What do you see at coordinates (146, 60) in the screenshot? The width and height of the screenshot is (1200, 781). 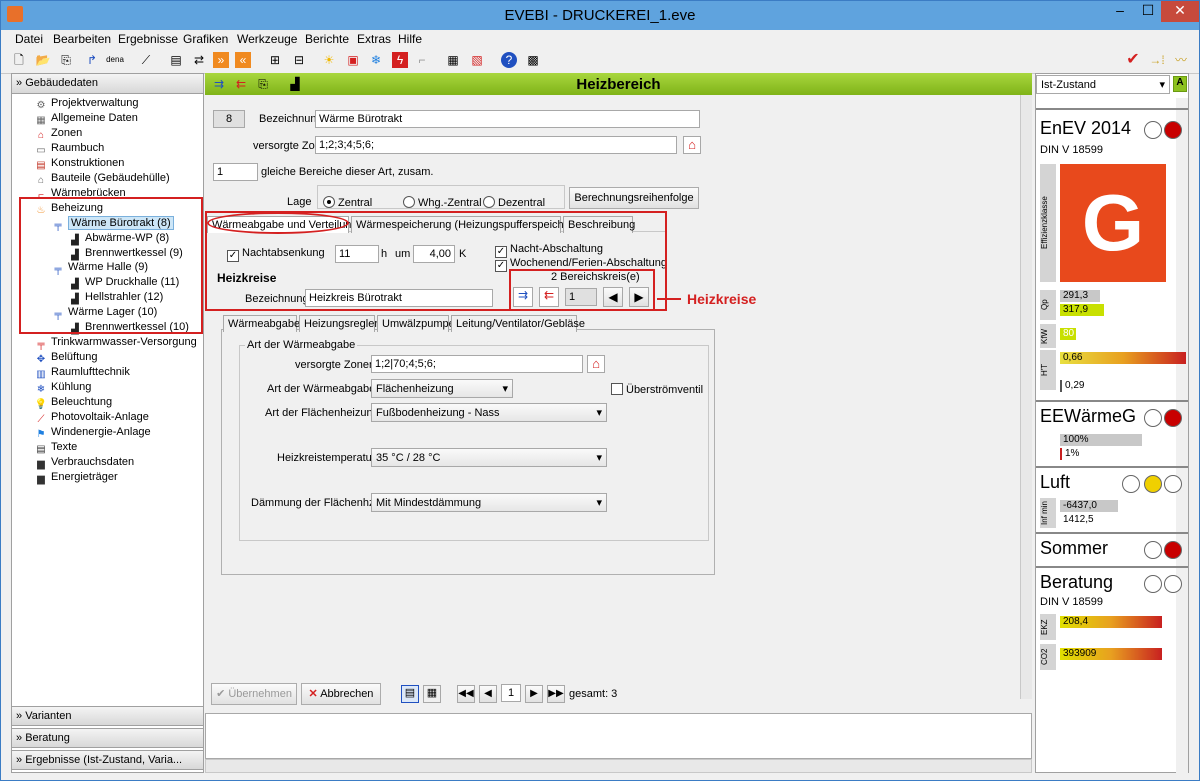 I see `wand-icon: ⟋` at bounding box center [146, 60].